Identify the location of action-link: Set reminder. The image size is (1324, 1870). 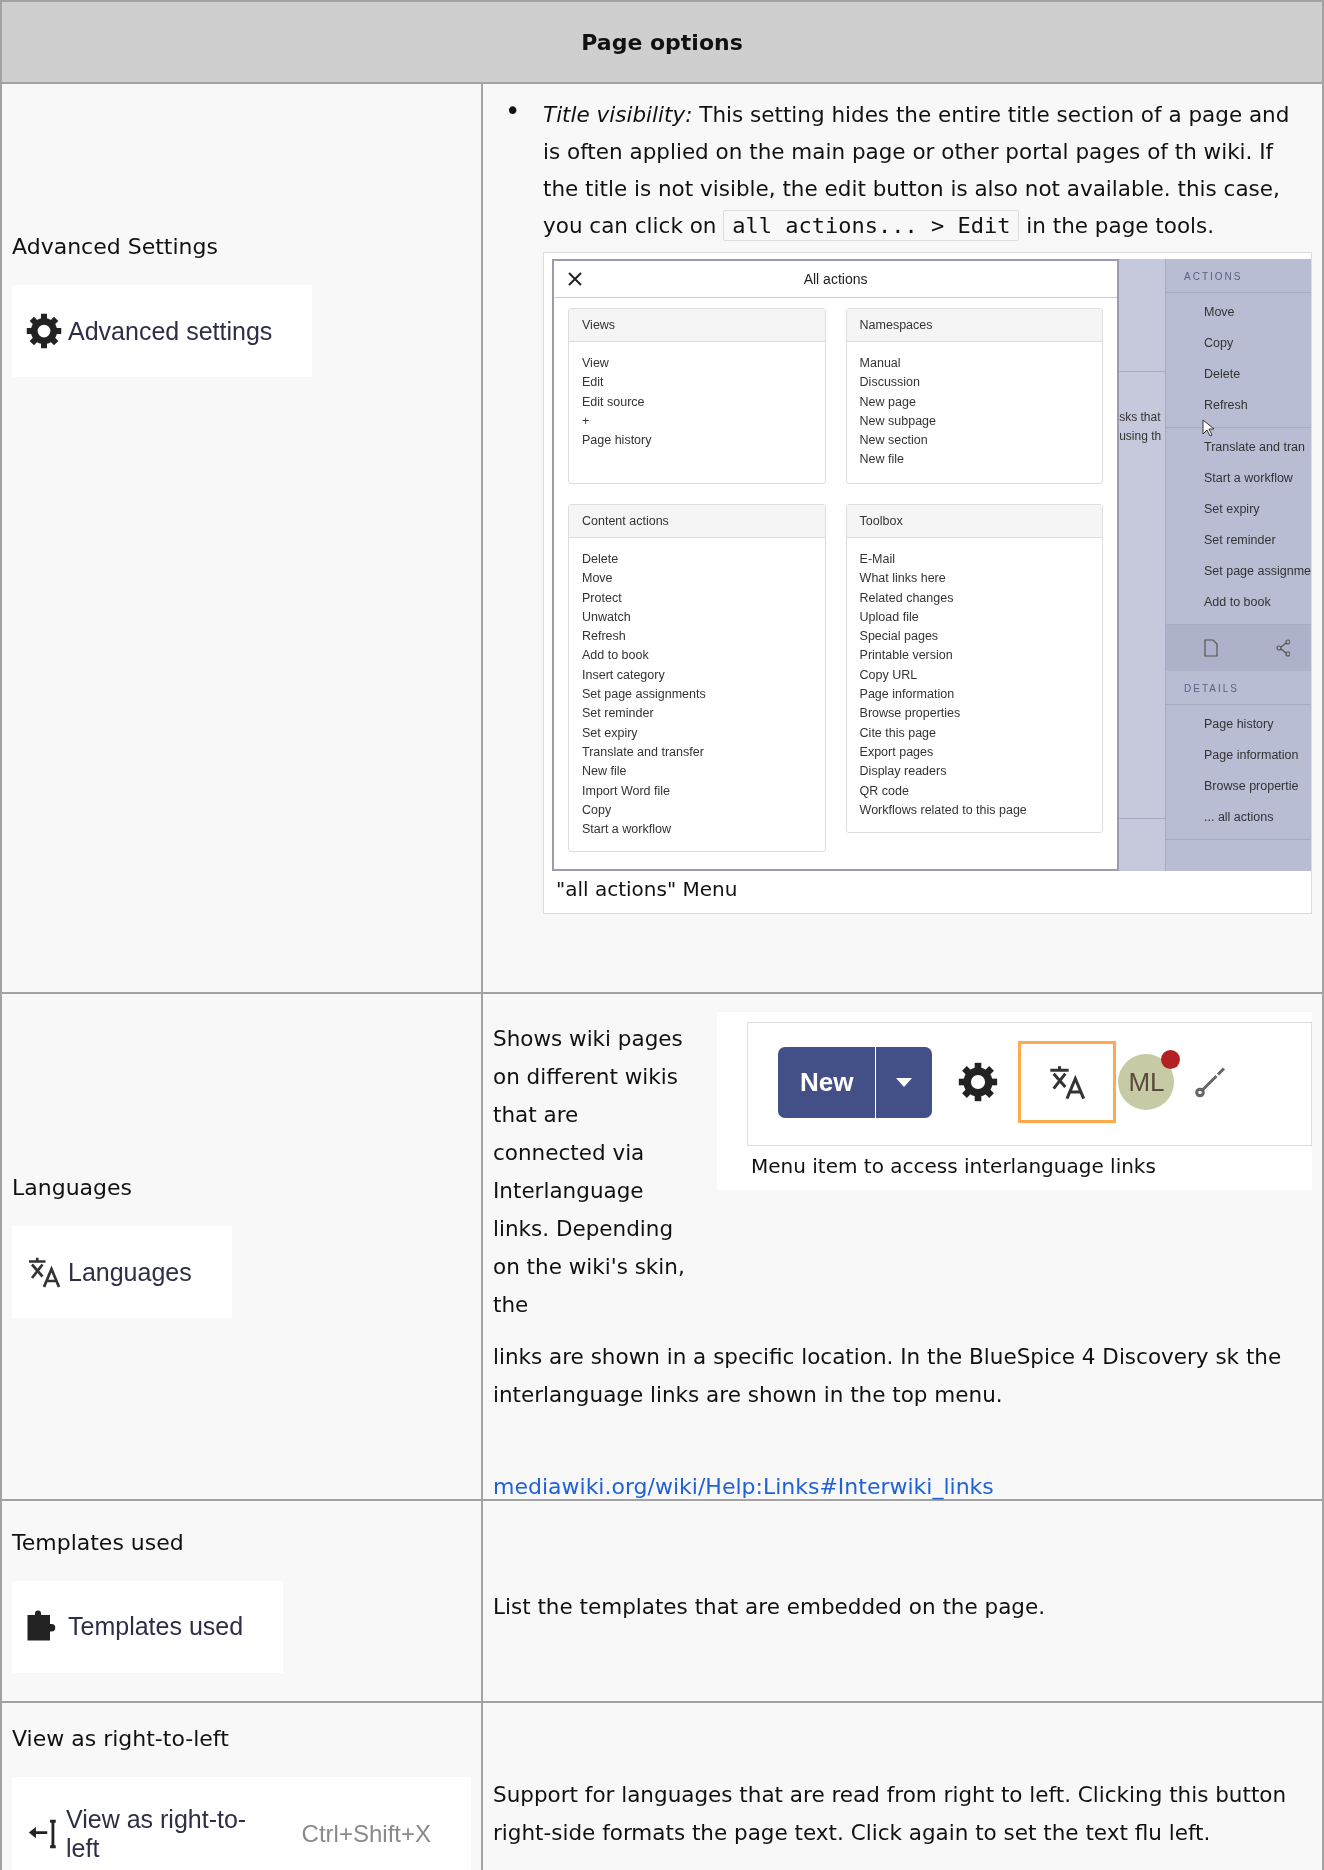
(697, 714).